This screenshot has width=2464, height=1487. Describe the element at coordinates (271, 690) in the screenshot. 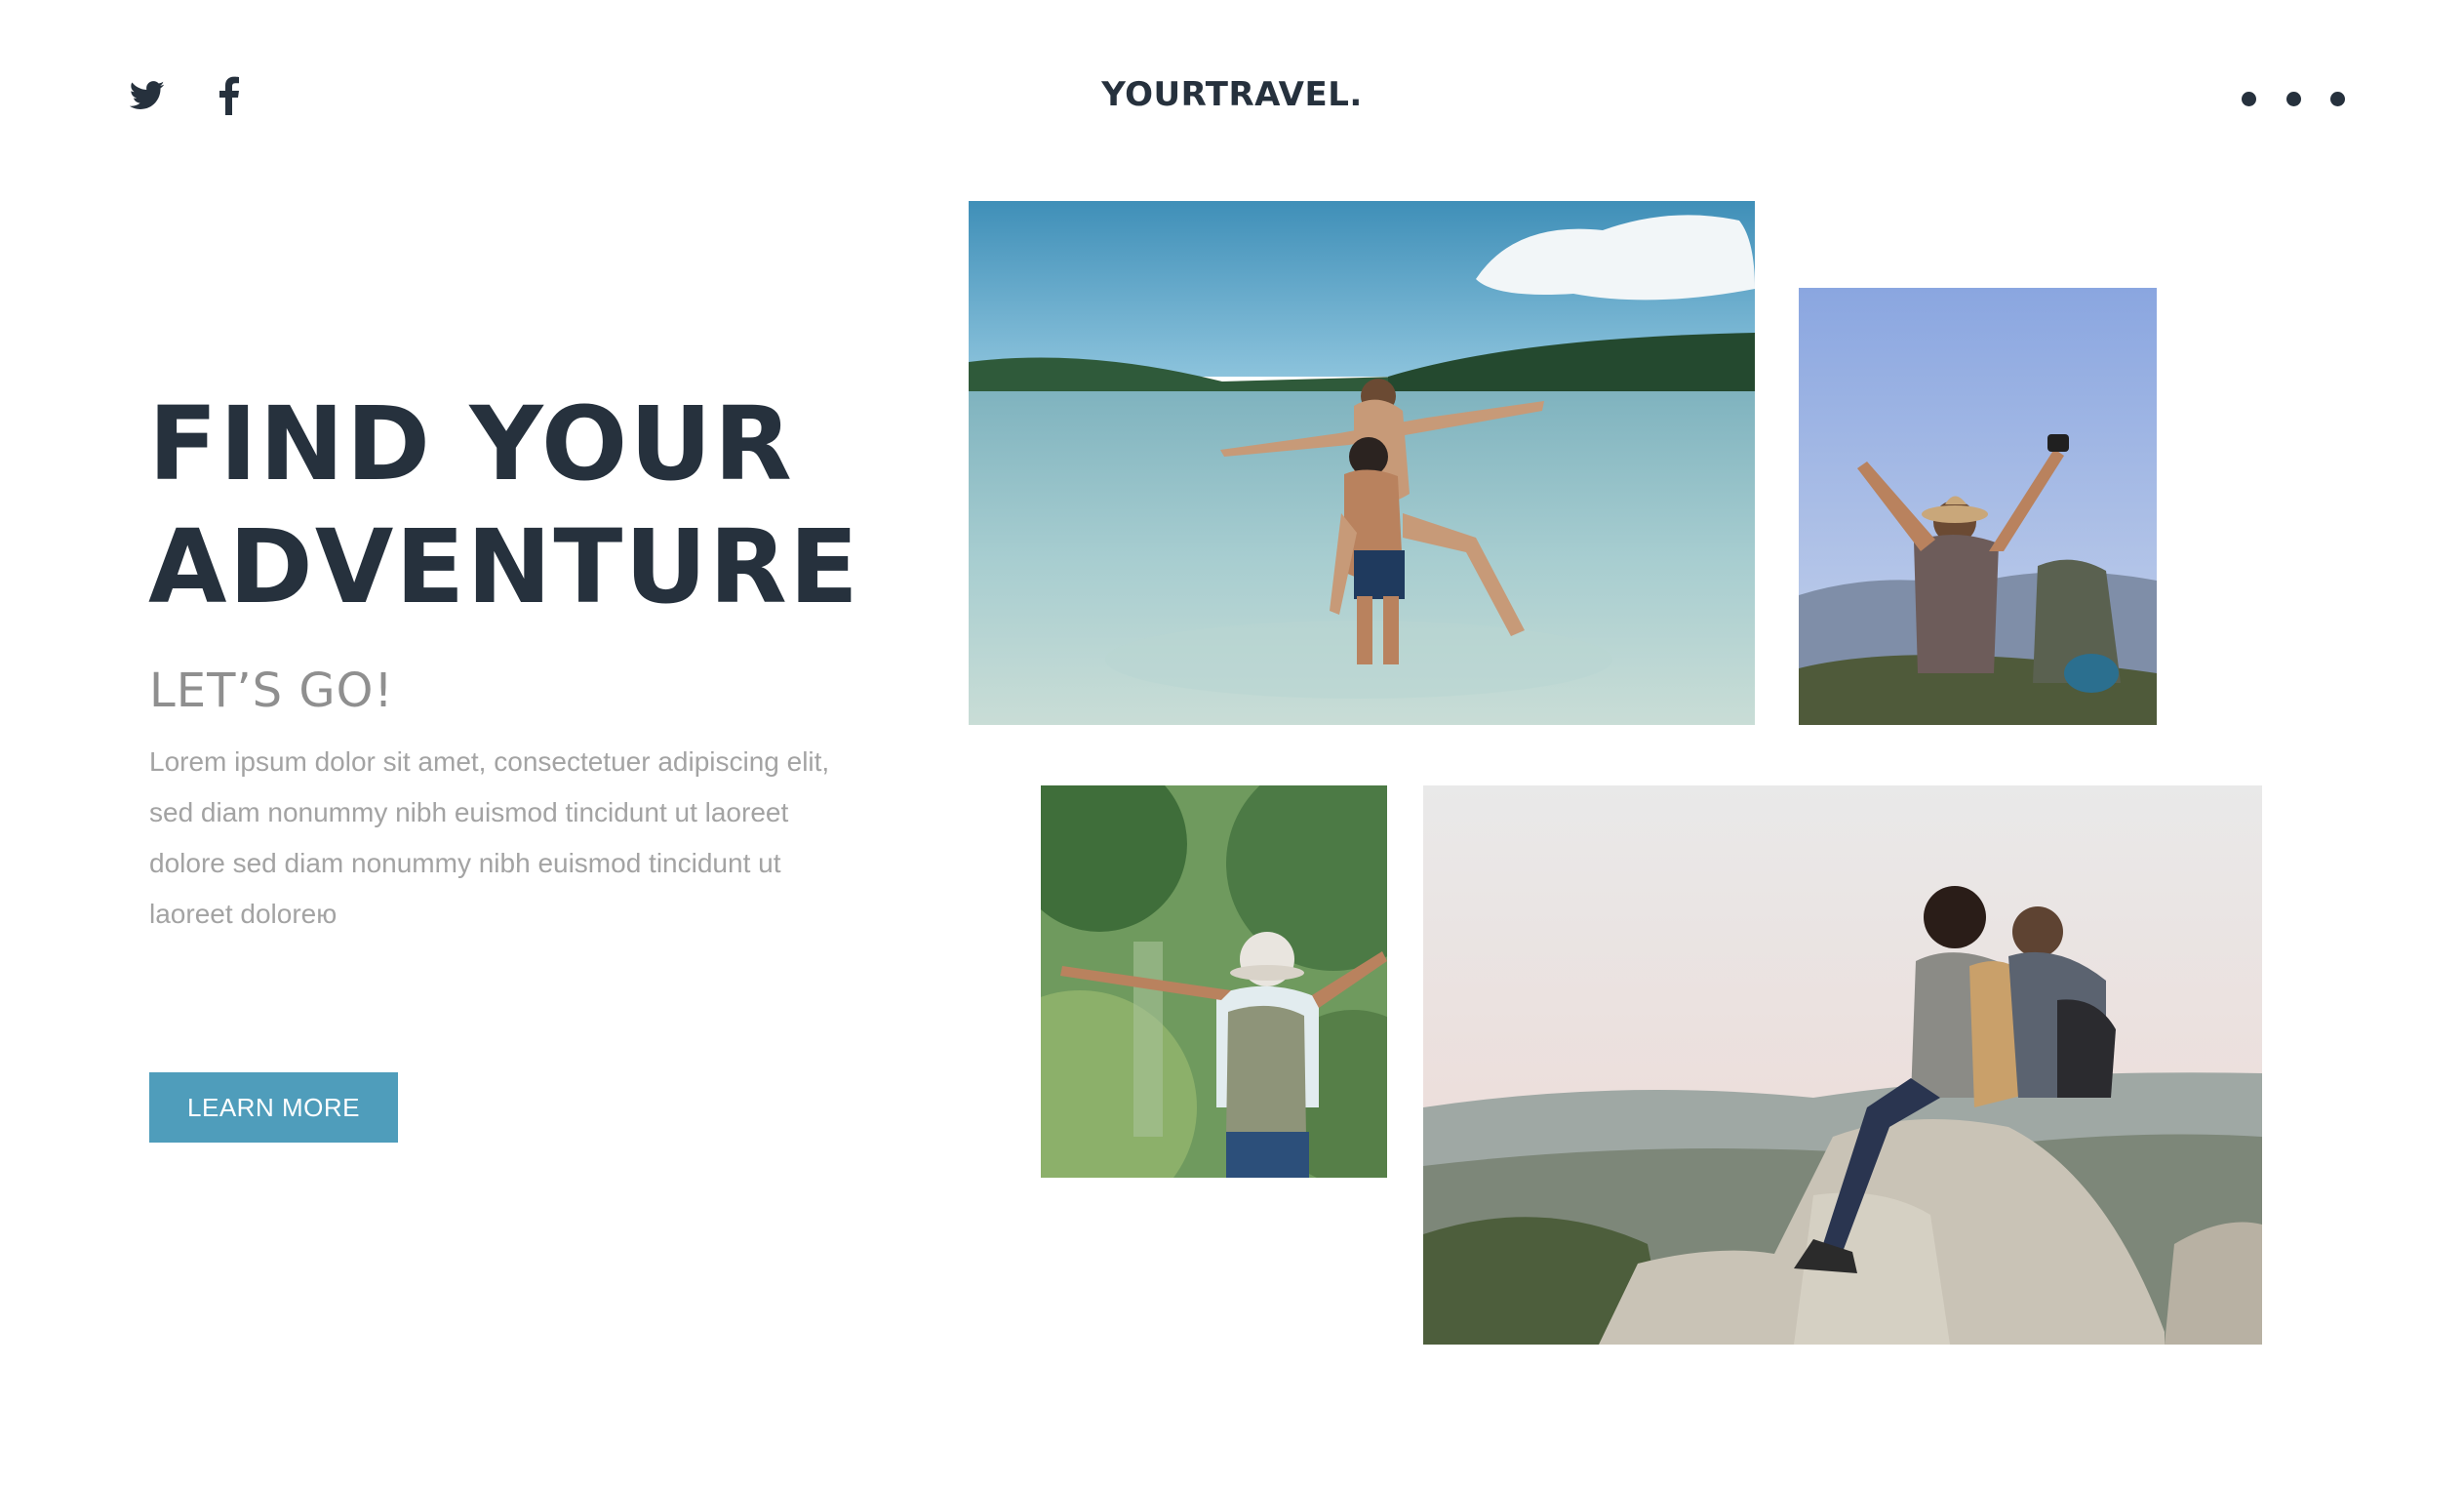

I see `hero-subheadline: LET’S GO!` at that location.